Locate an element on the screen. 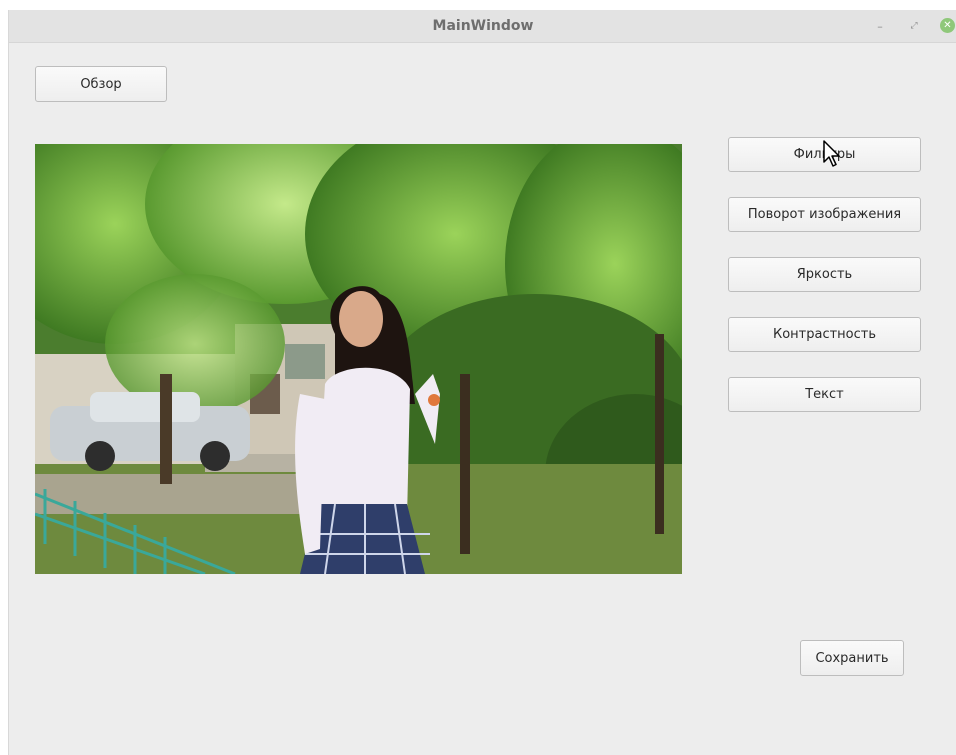  maximize-icon: ⤢ is located at coordinates (914, 26).